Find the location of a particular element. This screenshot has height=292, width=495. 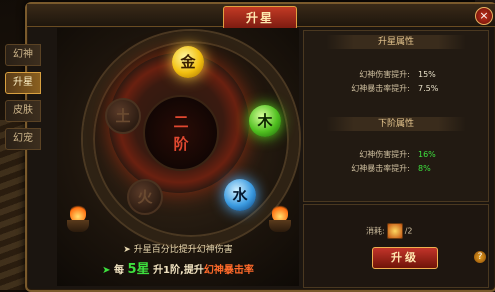

stage-disc: 二 阶 is located at coordinates (181, 133).